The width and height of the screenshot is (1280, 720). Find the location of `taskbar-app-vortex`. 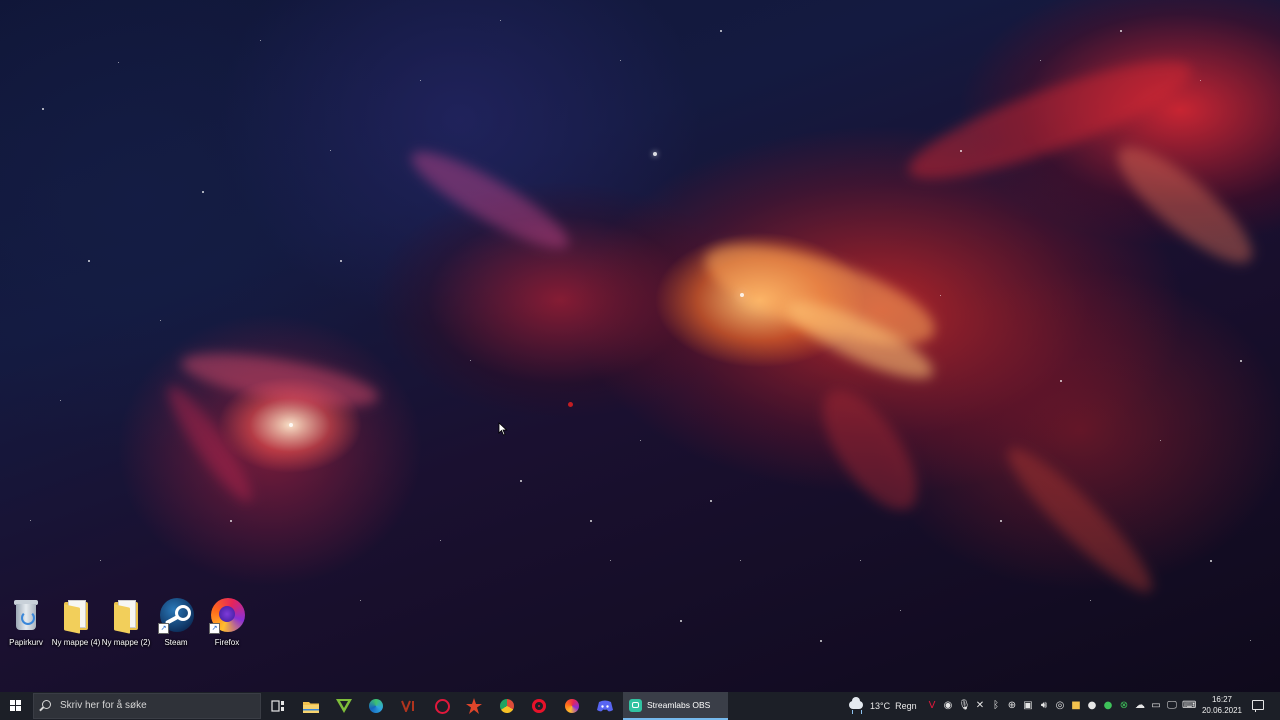

taskbar-app-vortex is located at coordinates (344, 706).